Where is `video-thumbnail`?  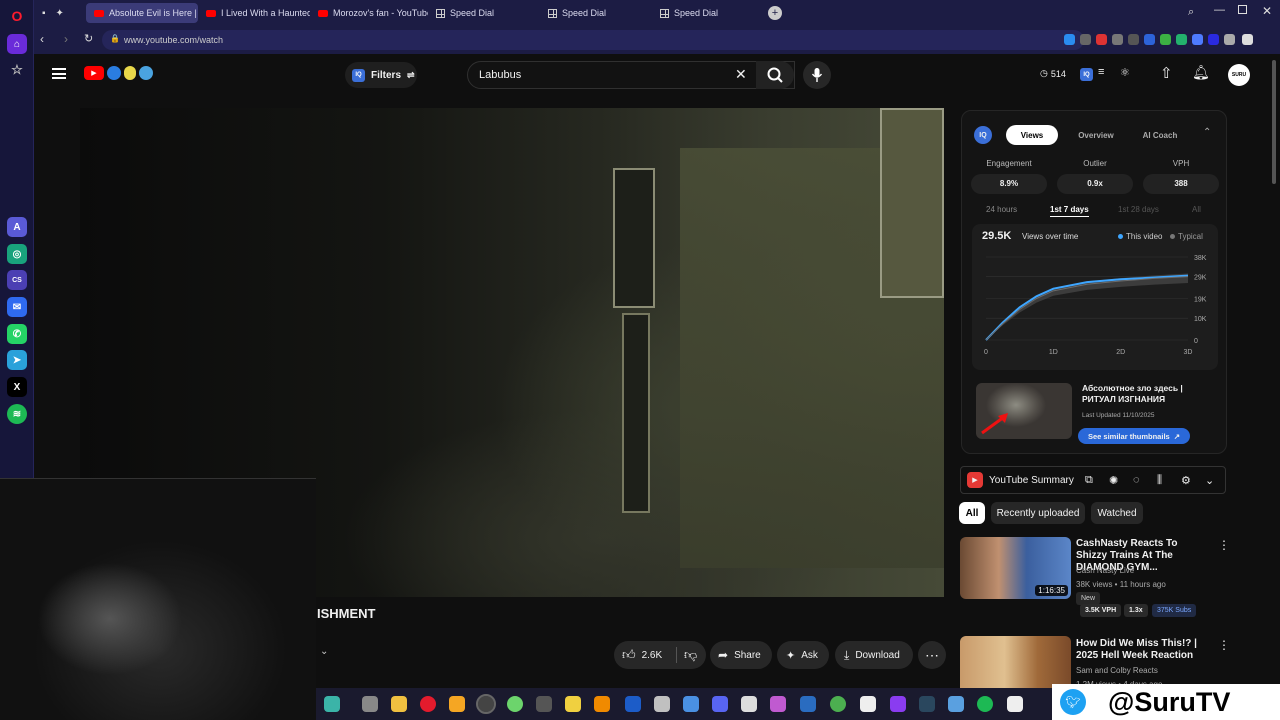 video-thumbnail is located at coordinates (1024, 411).